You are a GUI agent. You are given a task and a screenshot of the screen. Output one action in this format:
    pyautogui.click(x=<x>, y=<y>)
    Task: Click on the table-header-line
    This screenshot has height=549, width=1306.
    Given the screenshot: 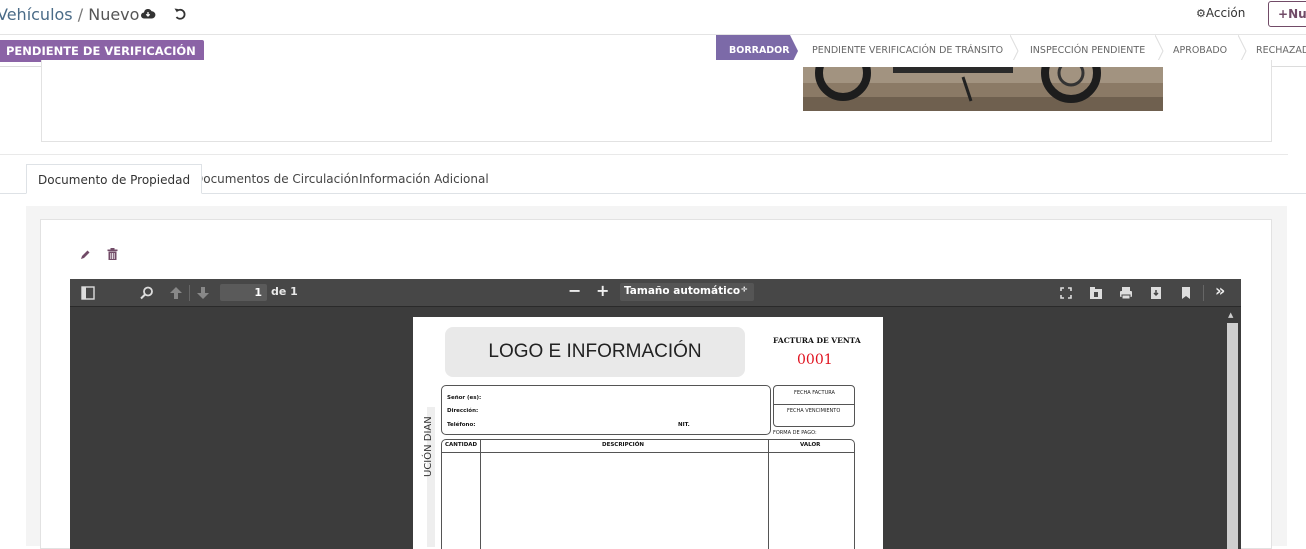 What is the action you would take?
    pyautogui.click(x=648, y=452)
    